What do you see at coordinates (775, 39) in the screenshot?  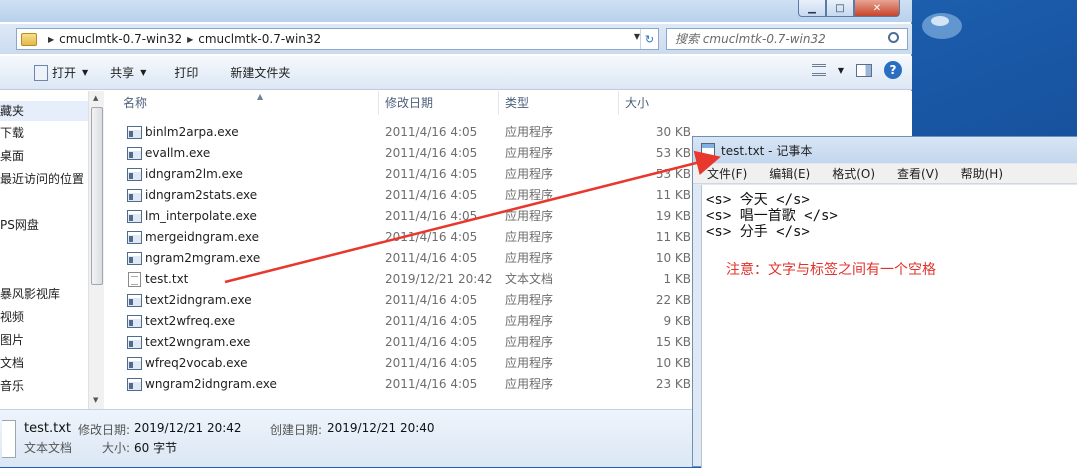 I see `search-input` at bounding box center [775, 39].